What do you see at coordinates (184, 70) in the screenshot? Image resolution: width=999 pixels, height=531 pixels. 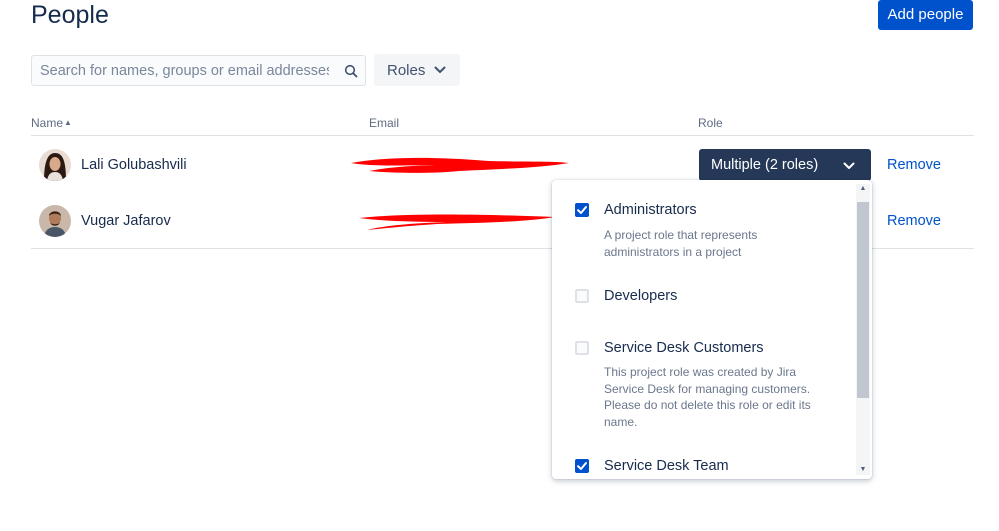 I see `search-input` at bounding box center [184, 70].